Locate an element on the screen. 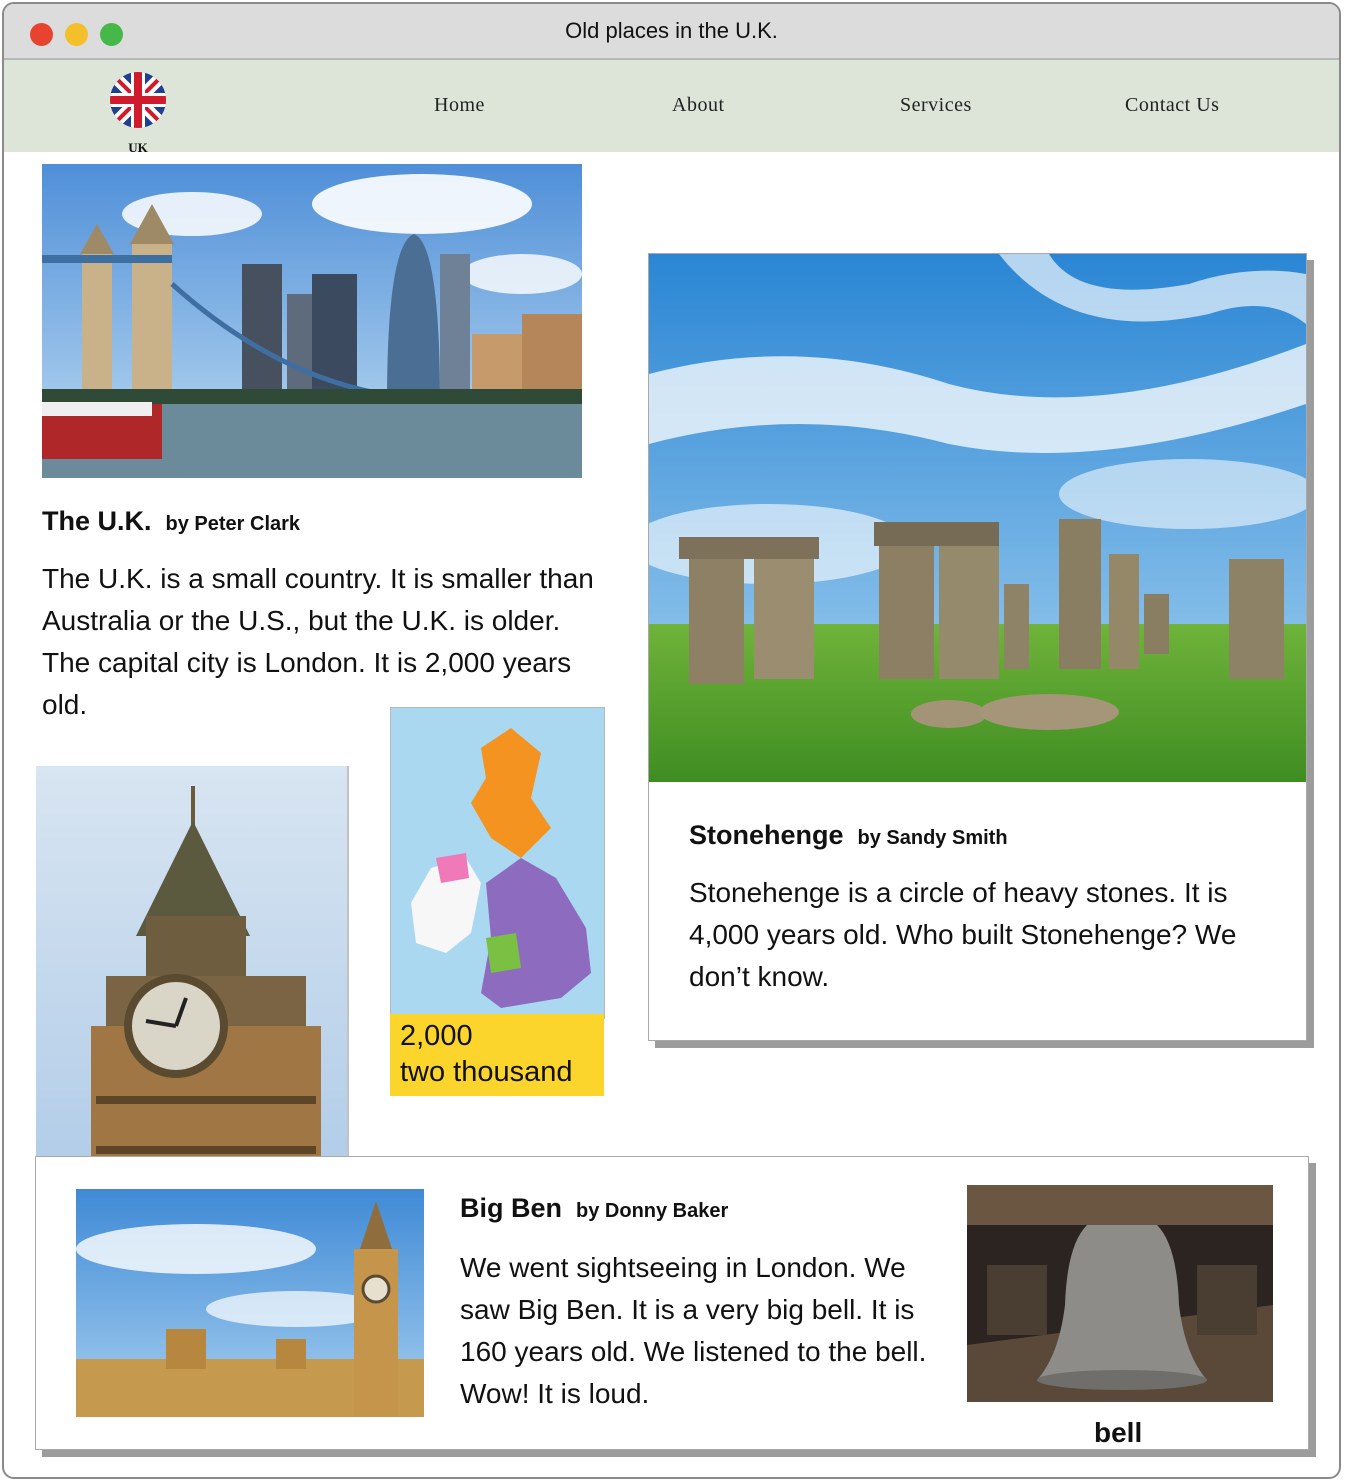 This screenshot has height=1483, width=1347. big-ben-article-byline: by Donny Baker is located at coordinates (652, 1211).